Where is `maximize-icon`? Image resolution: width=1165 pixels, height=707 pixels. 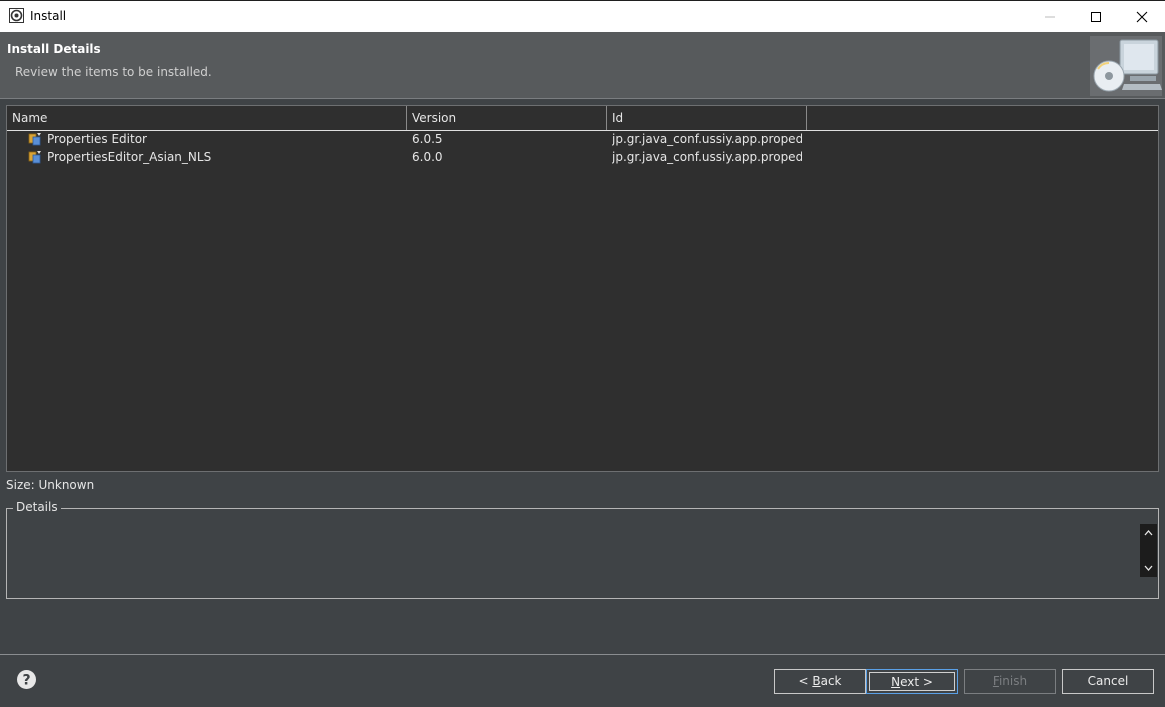
maximize-icon is located at coordinates (1096, 17).